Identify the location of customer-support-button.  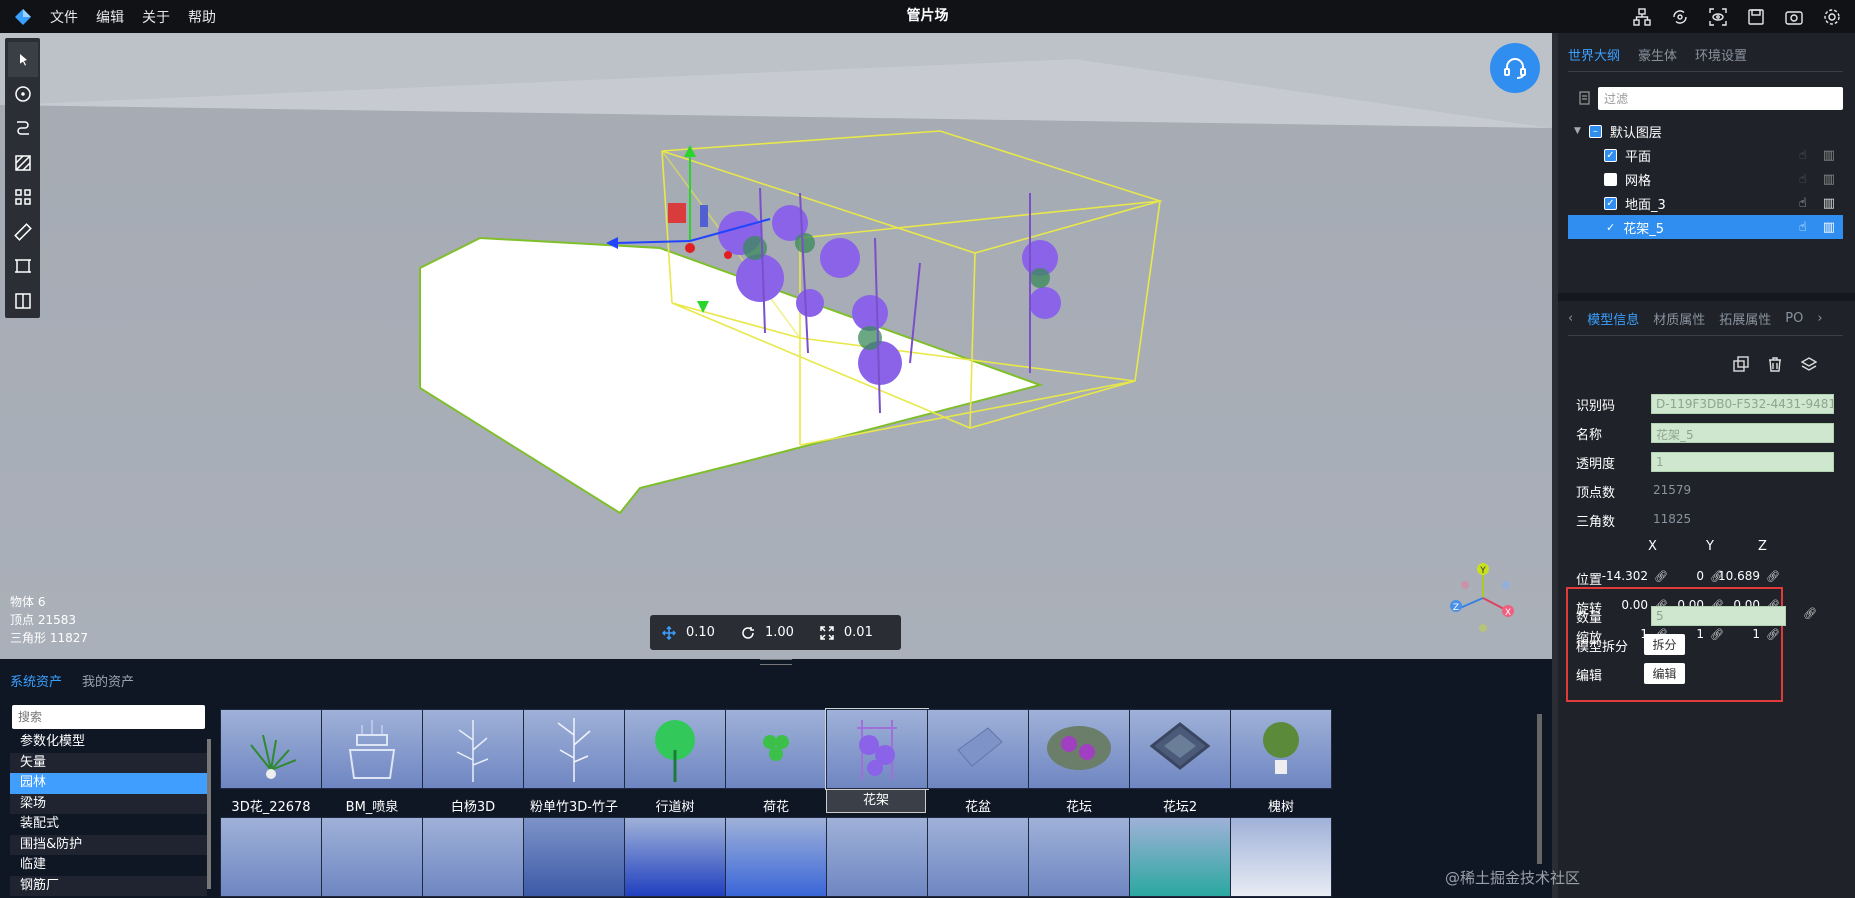
(1515, 68).